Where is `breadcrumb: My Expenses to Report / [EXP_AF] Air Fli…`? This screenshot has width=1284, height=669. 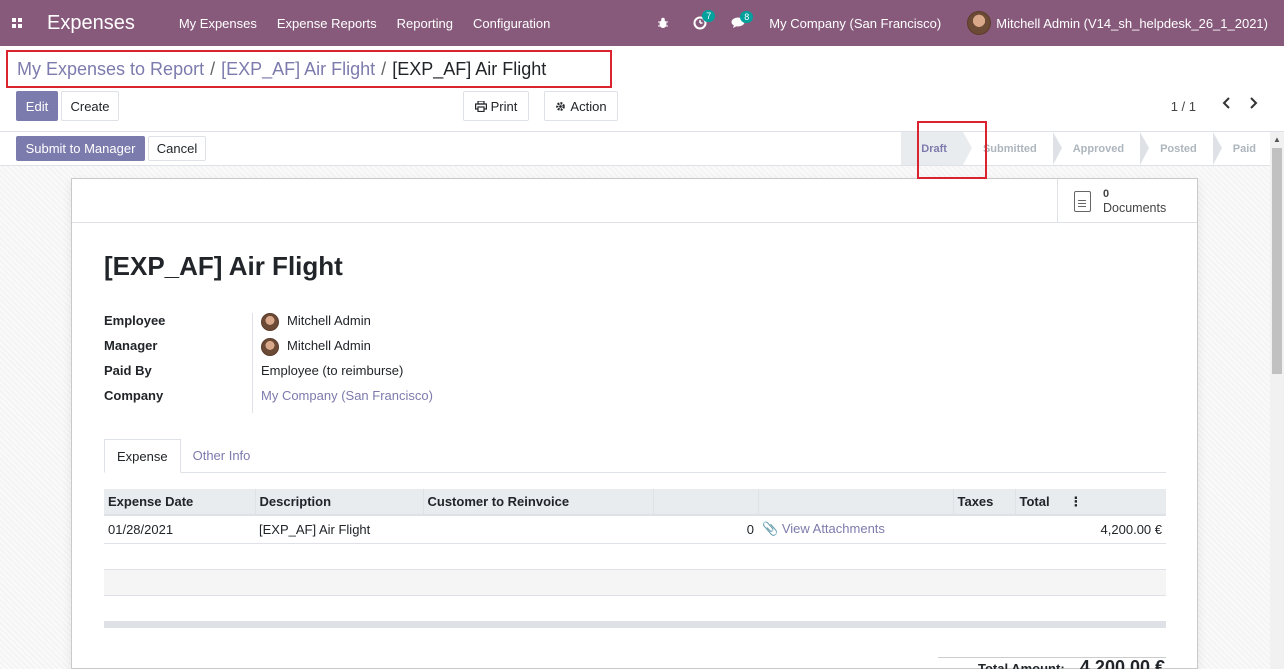 breadcrumb: My Expenses to Report / [EXP_AF] Air Fli… is located at coordinates (309, 69).